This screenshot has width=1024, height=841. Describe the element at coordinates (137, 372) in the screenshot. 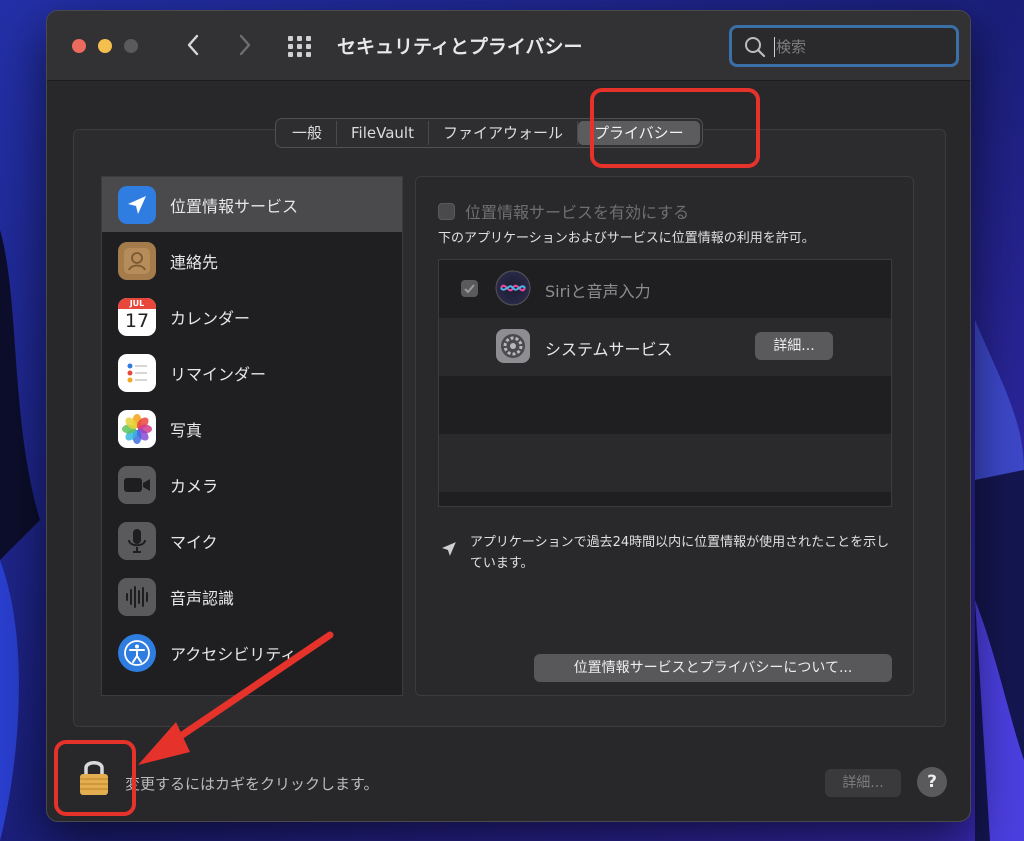

I see `reminders-icon` at that location.